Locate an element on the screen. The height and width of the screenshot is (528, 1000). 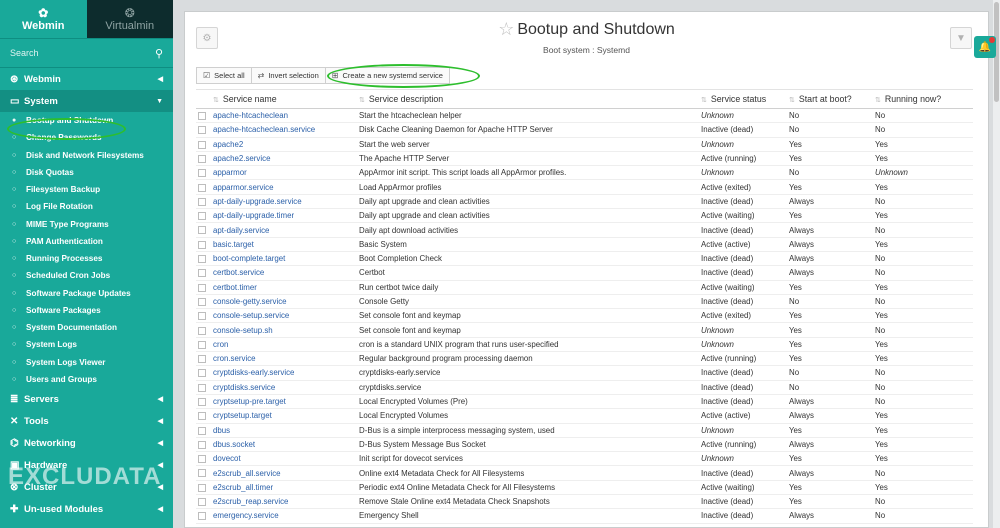
running-now: Yes is located at coordinates (924, 187).